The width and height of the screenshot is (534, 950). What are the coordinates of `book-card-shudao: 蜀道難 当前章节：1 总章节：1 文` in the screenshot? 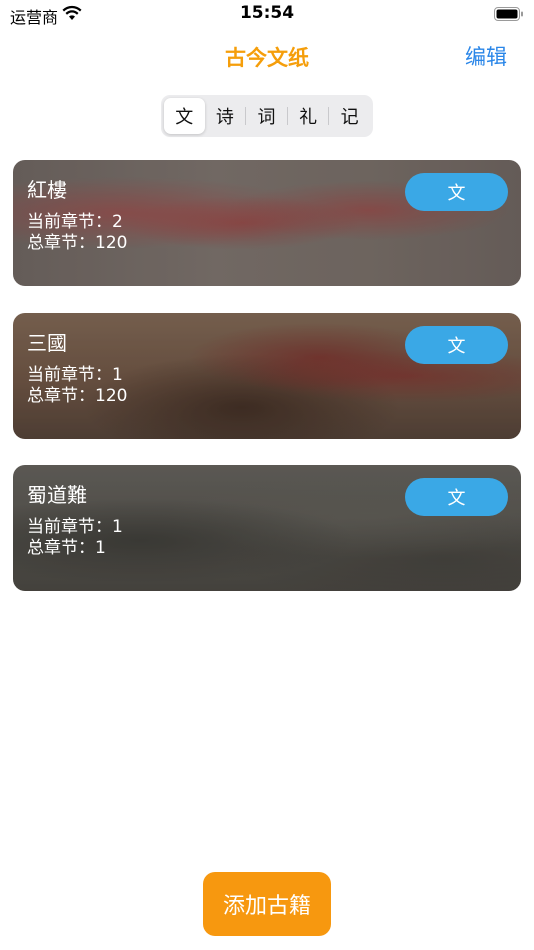 It's located at (267, 528).